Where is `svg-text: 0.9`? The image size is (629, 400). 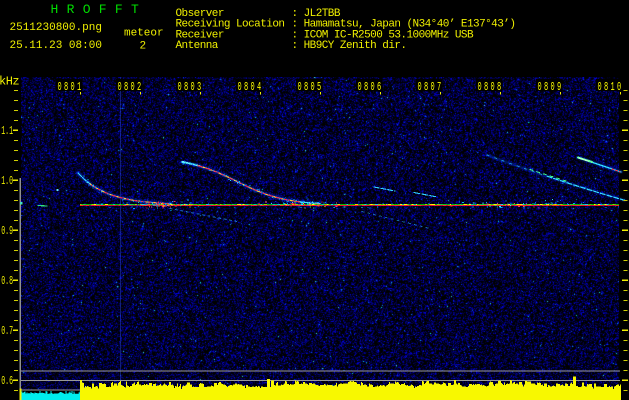
svg-text: 0.9 is located at coordinates (7, 231).